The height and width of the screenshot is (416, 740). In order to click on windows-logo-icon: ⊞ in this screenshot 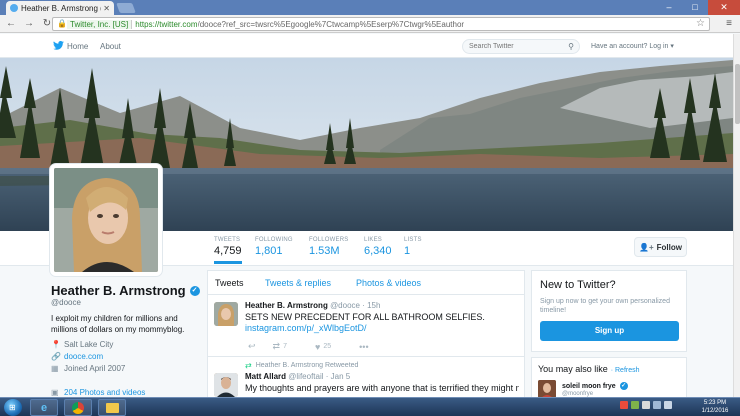, I will do `click(12, 407)`.